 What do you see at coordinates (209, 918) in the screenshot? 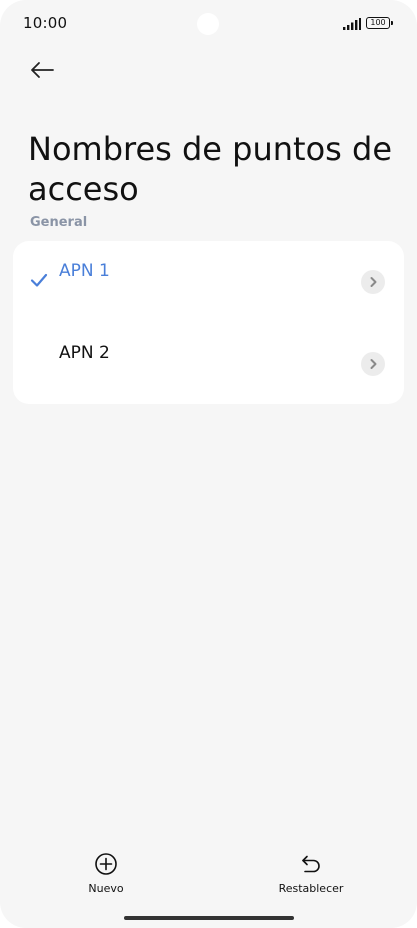
I see `home-indicator` at bounding box center [209, 918].